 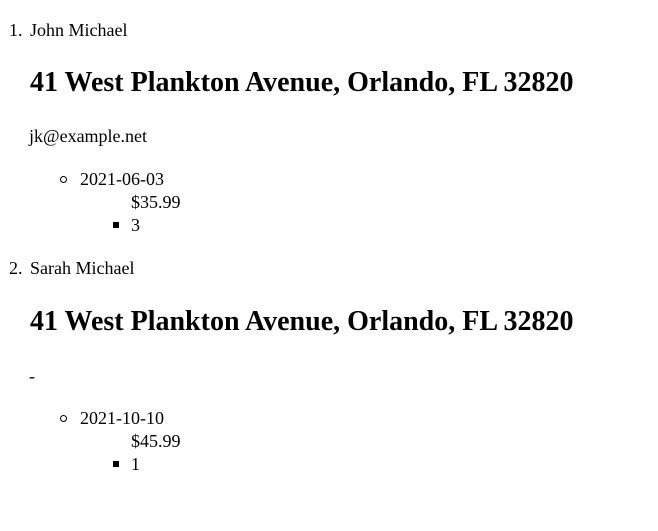 What do you see at coordinates (122, 418) in the screenshot?
I see `order-date: 2021-10-10` at bounding box center [122, 418].